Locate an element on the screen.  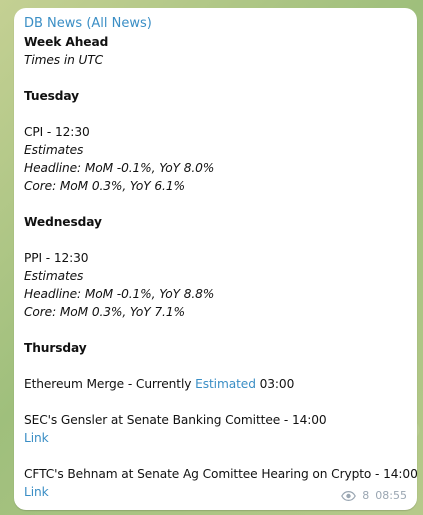
channel-name: DB News (All News) is located at coordinates (215, 23).